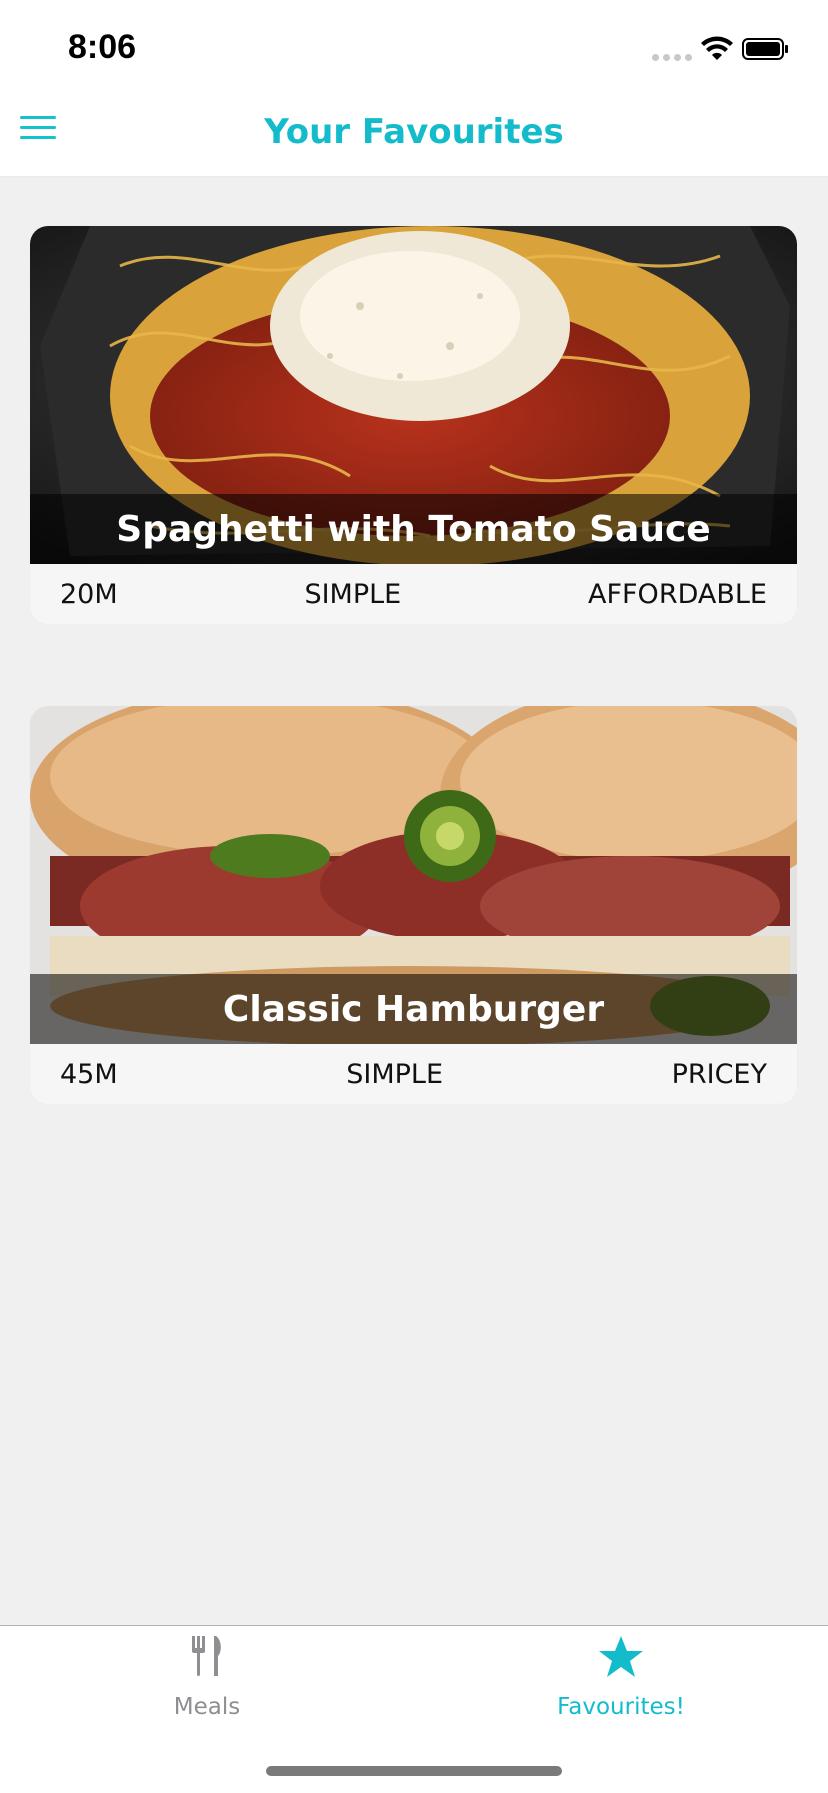  Describe the element at coordinates (89, 594) in the screenshot. I see `meal-duration: 20M` at that location.